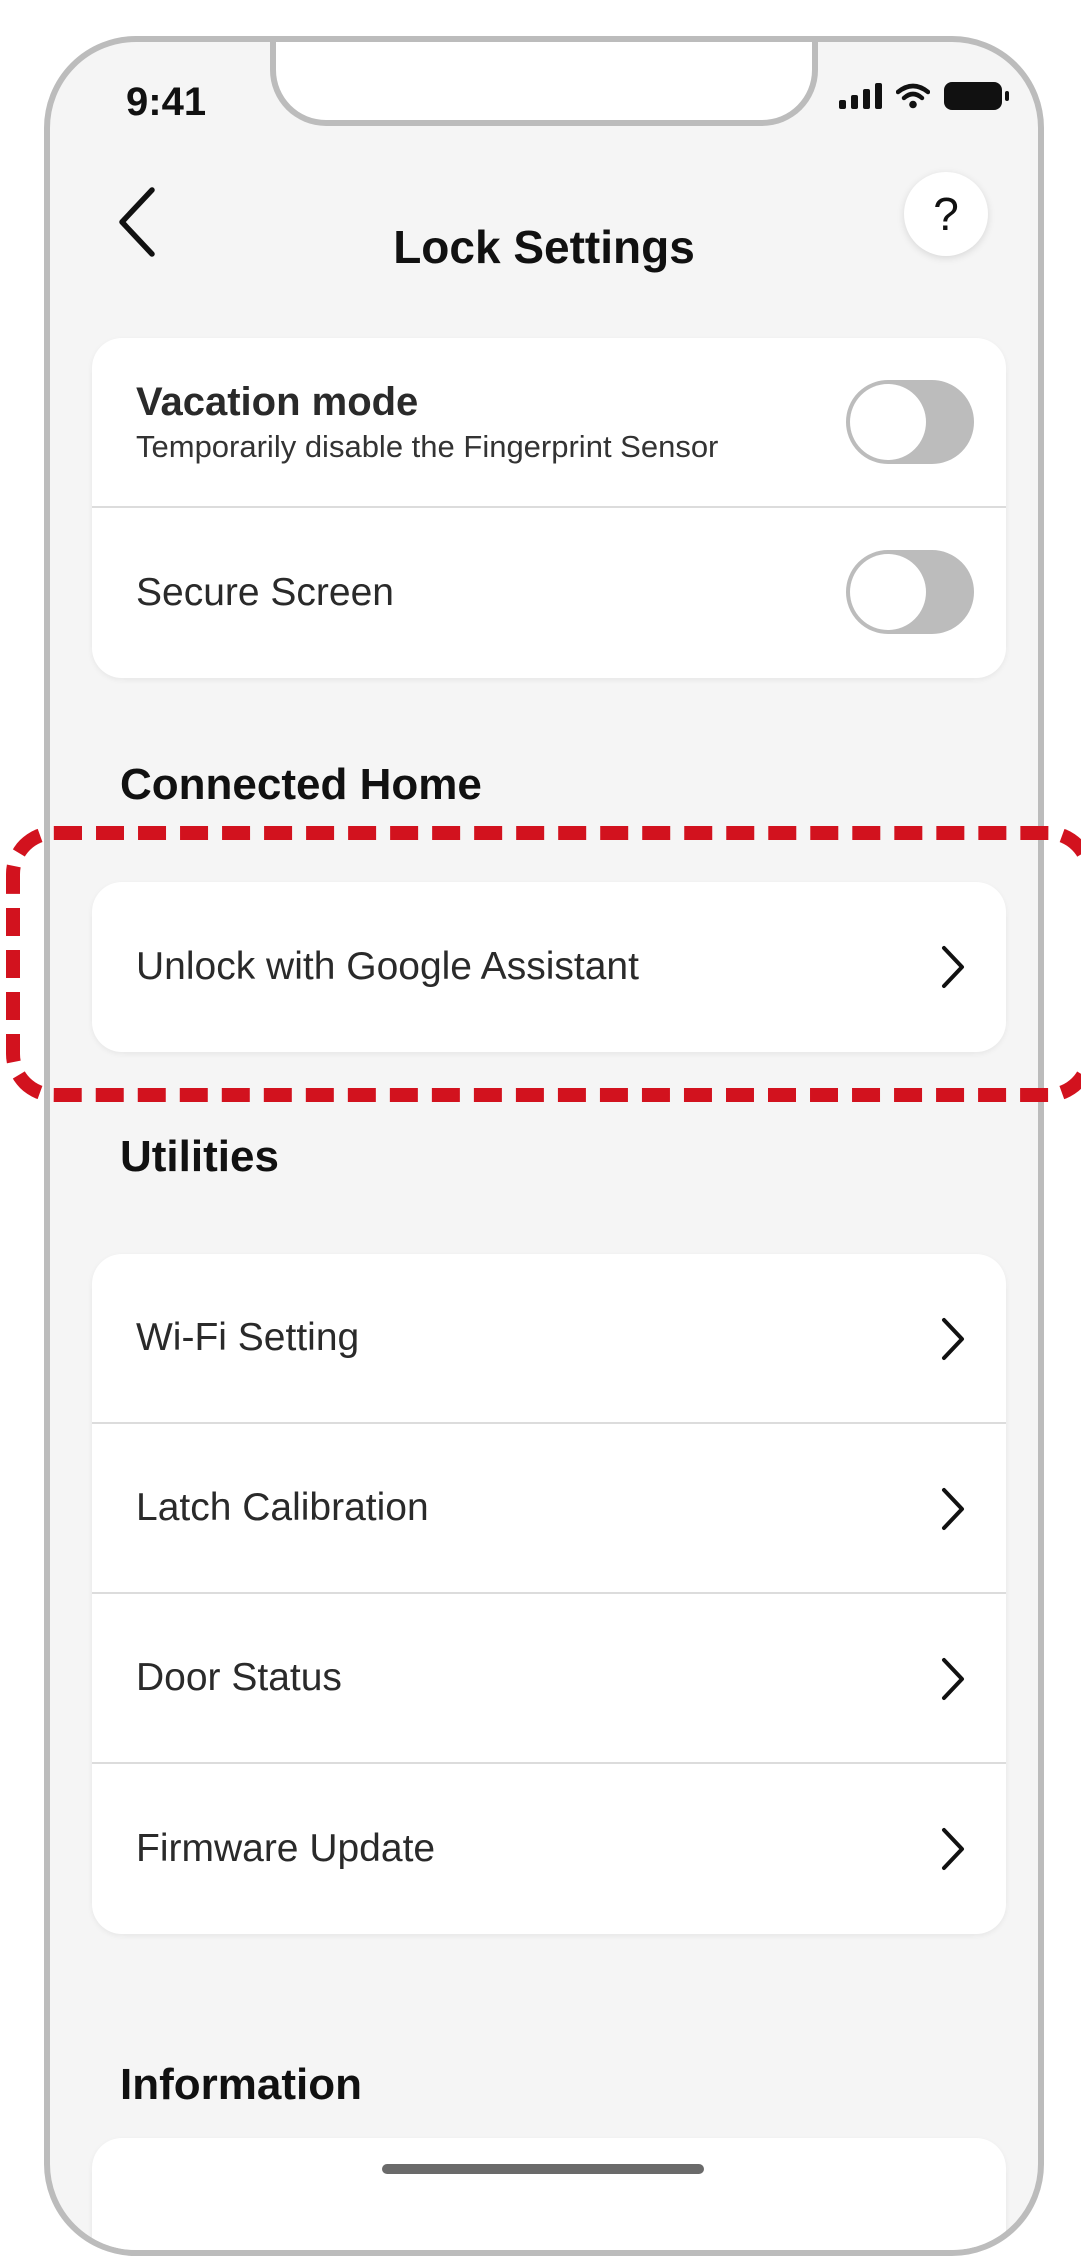  I want to click on wifi-icon, so click(913, 96).